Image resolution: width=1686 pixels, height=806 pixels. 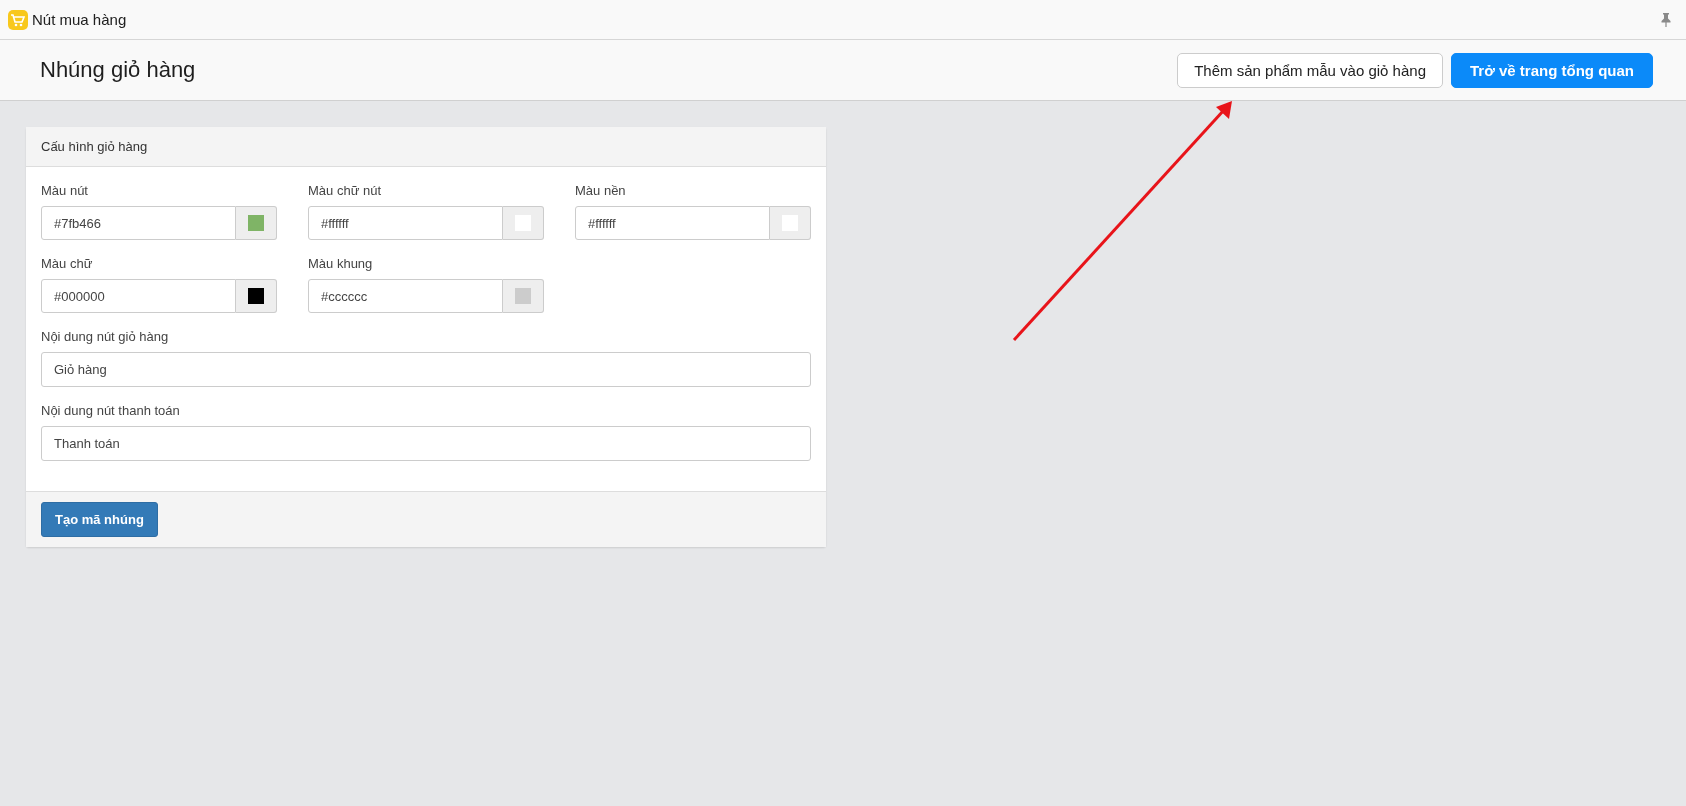 What do you see at coordinates (345, 190) in the screenshot?
I see `field-label: Màu chữ nút` at bounding box center [345, 190].